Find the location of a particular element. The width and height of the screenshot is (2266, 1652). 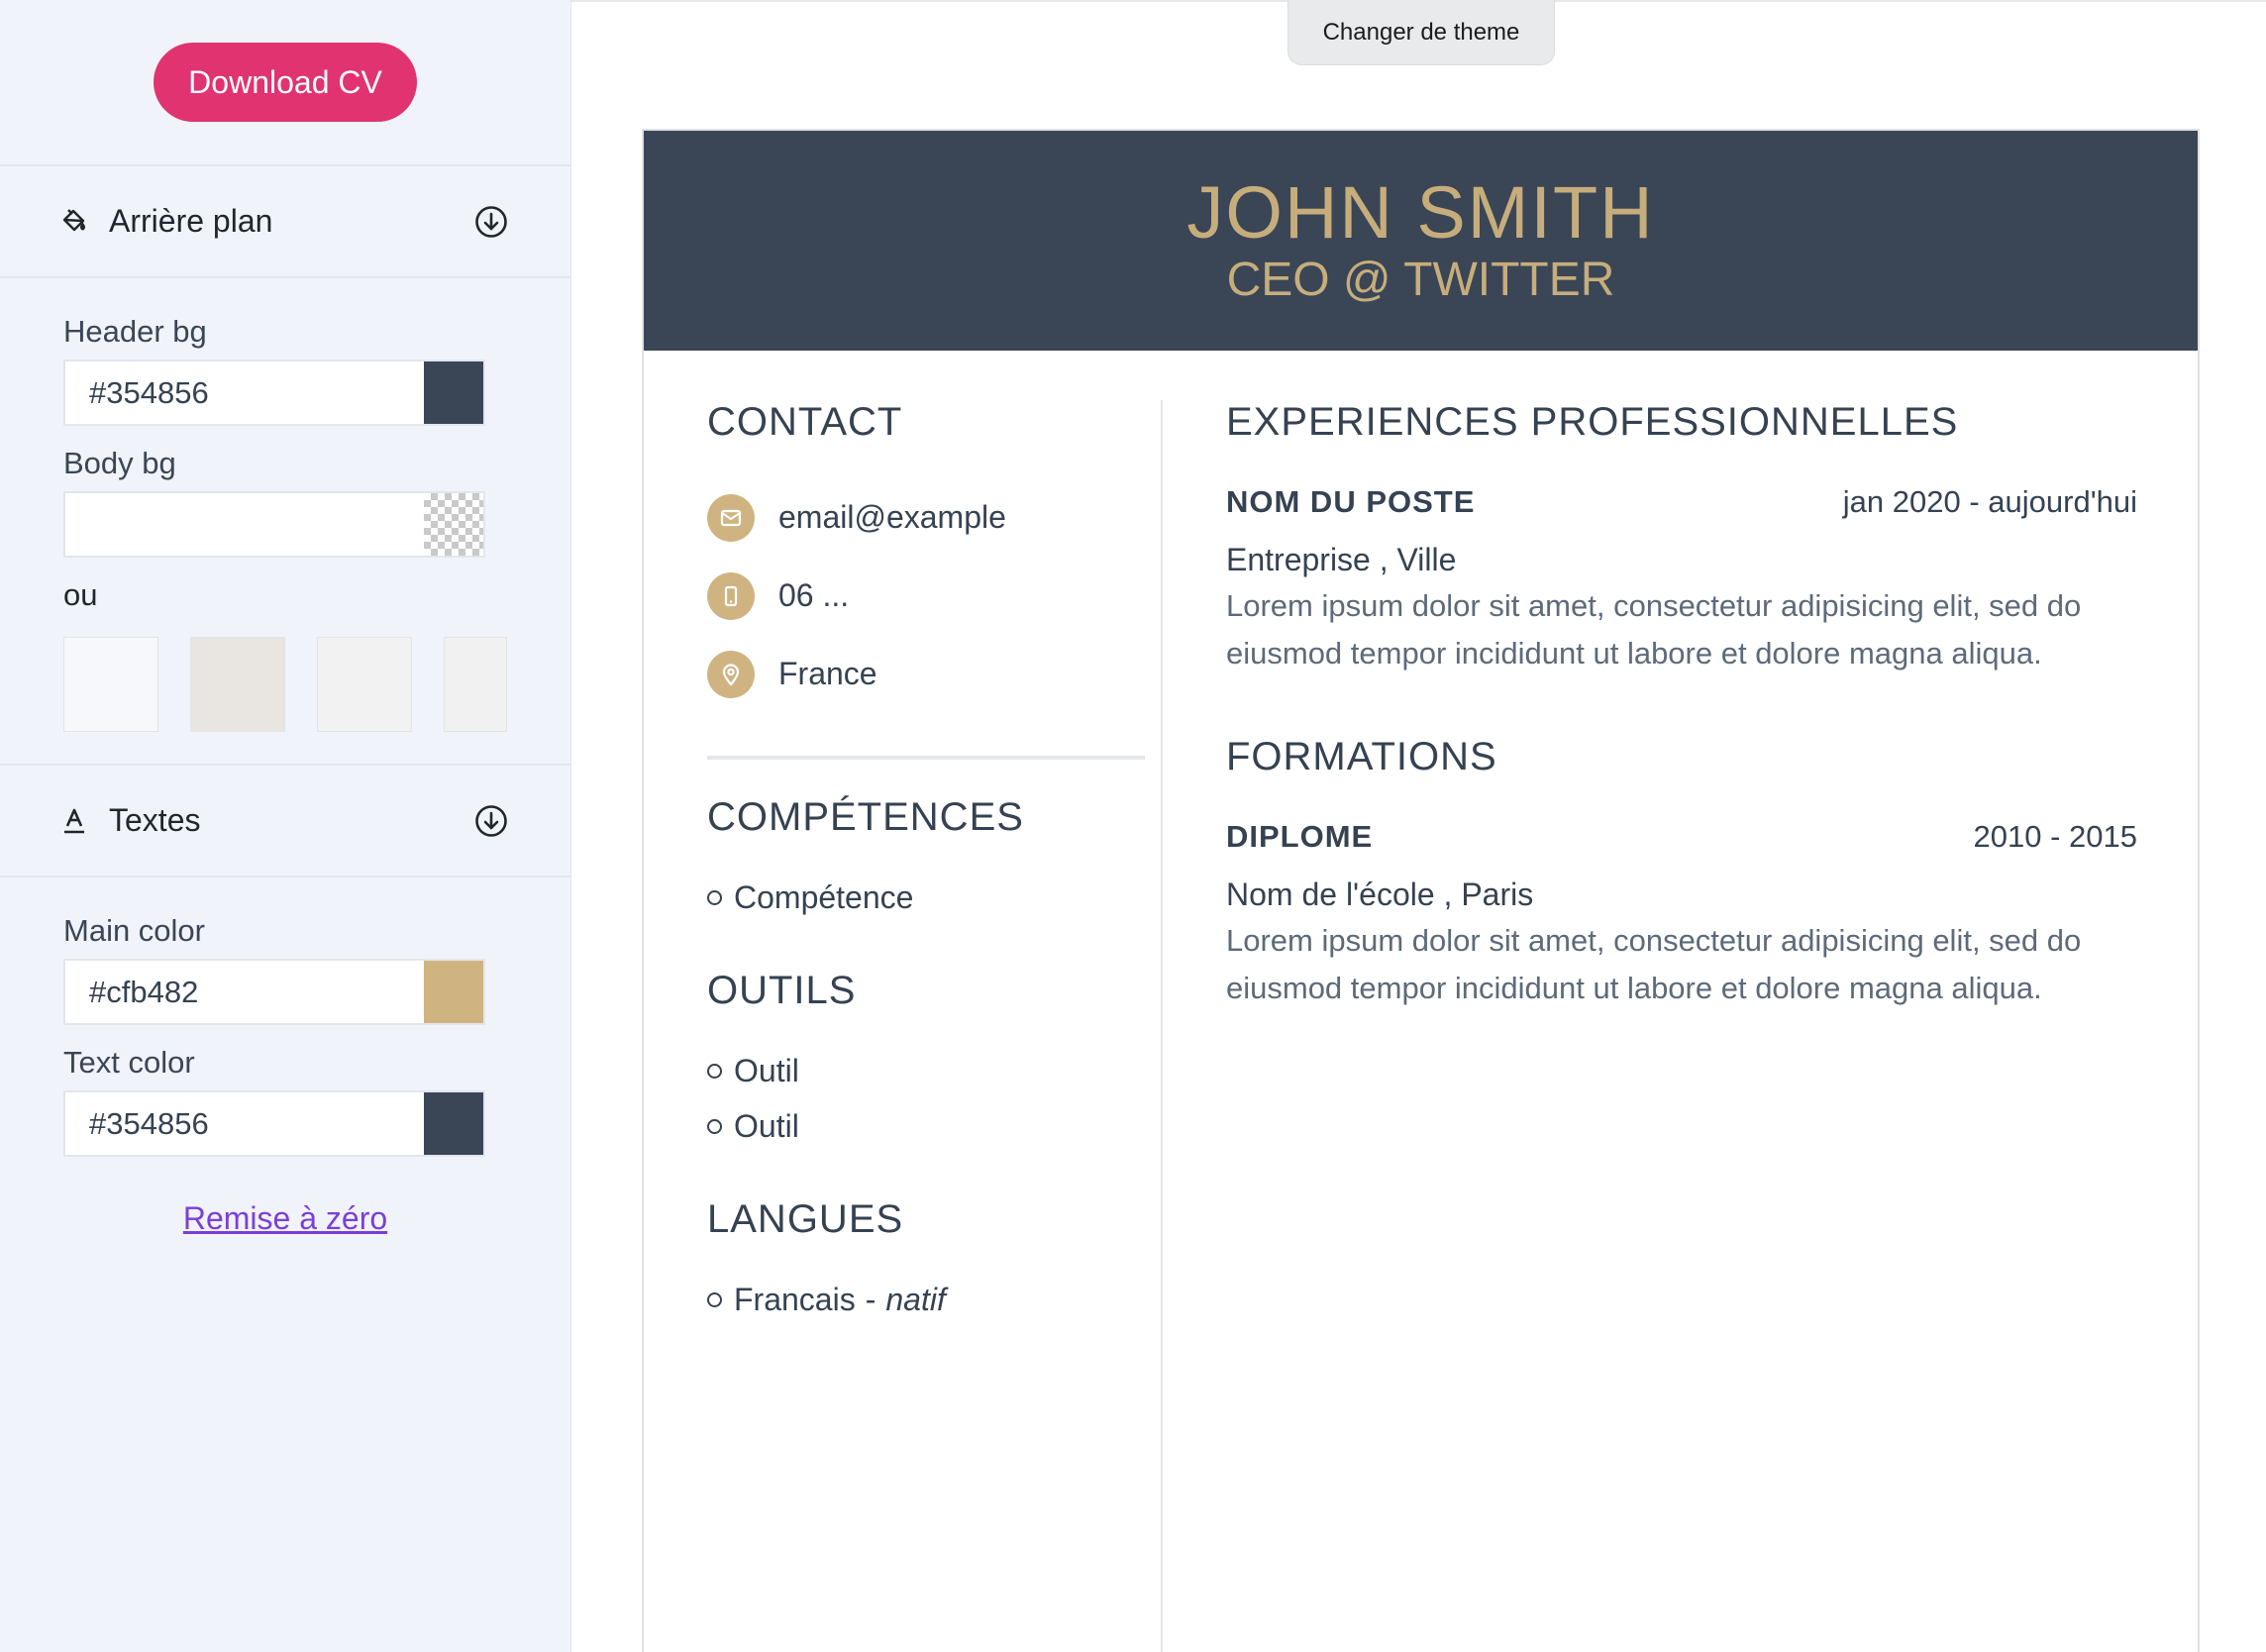

skills-heading: COMPÉTENCES is located at coordinates (865, 817).